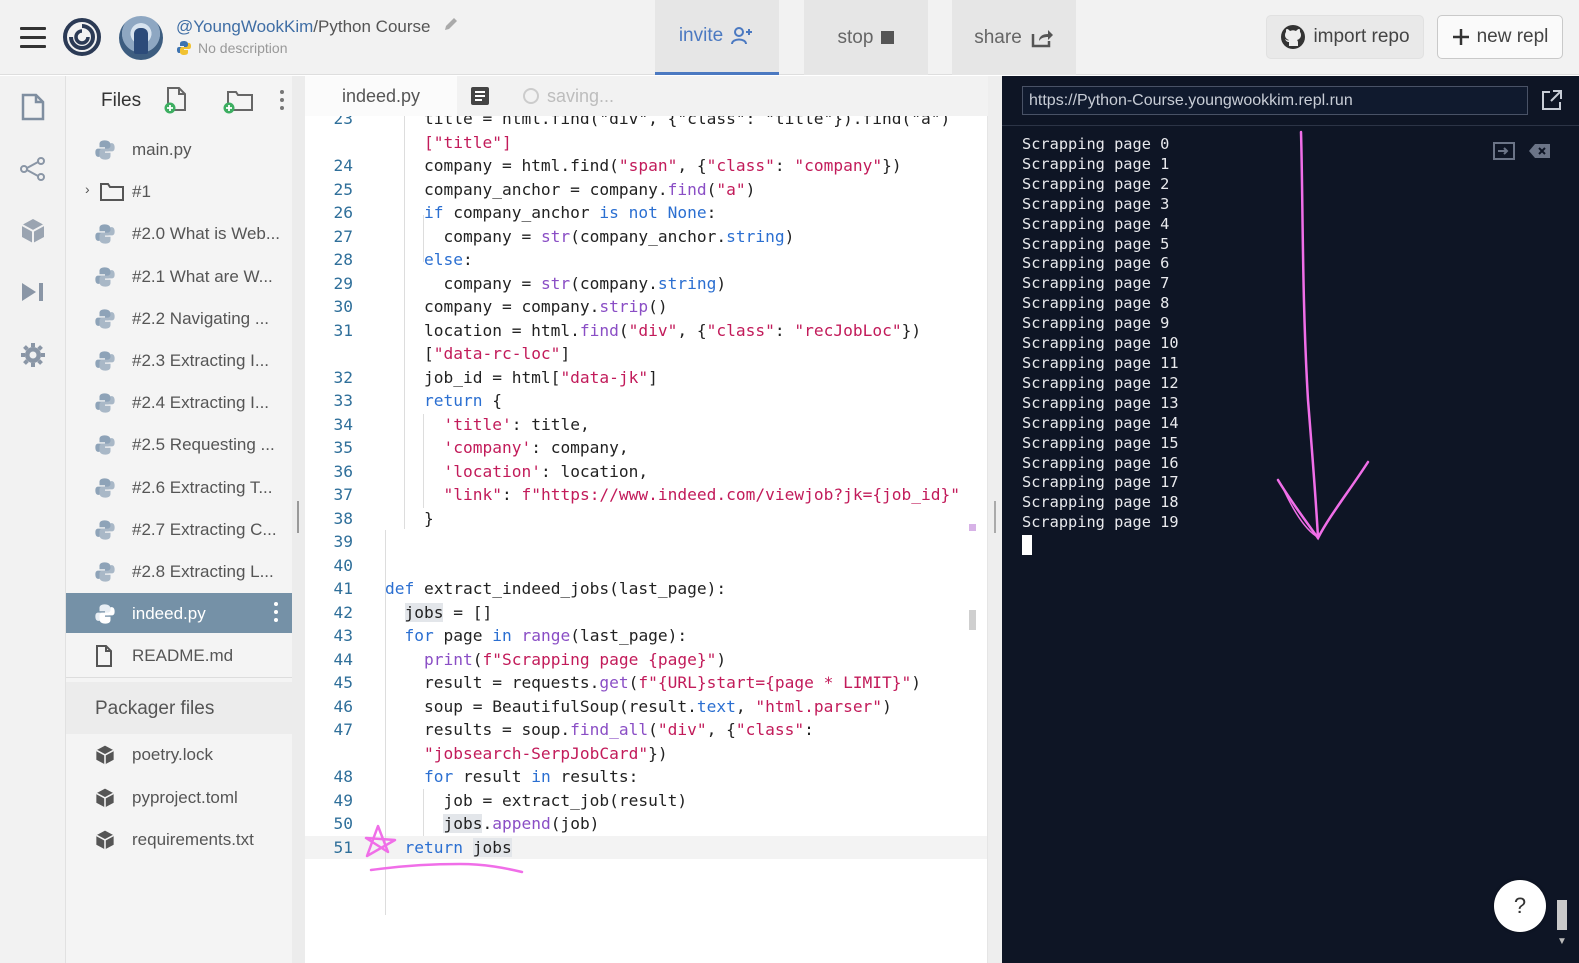 The image size is (1579, 963). What do you see at coordinates (244, 26) in the screenshot?
I see `repl-owner-link: @YoungWookKim` at bounding box center [244, 26].